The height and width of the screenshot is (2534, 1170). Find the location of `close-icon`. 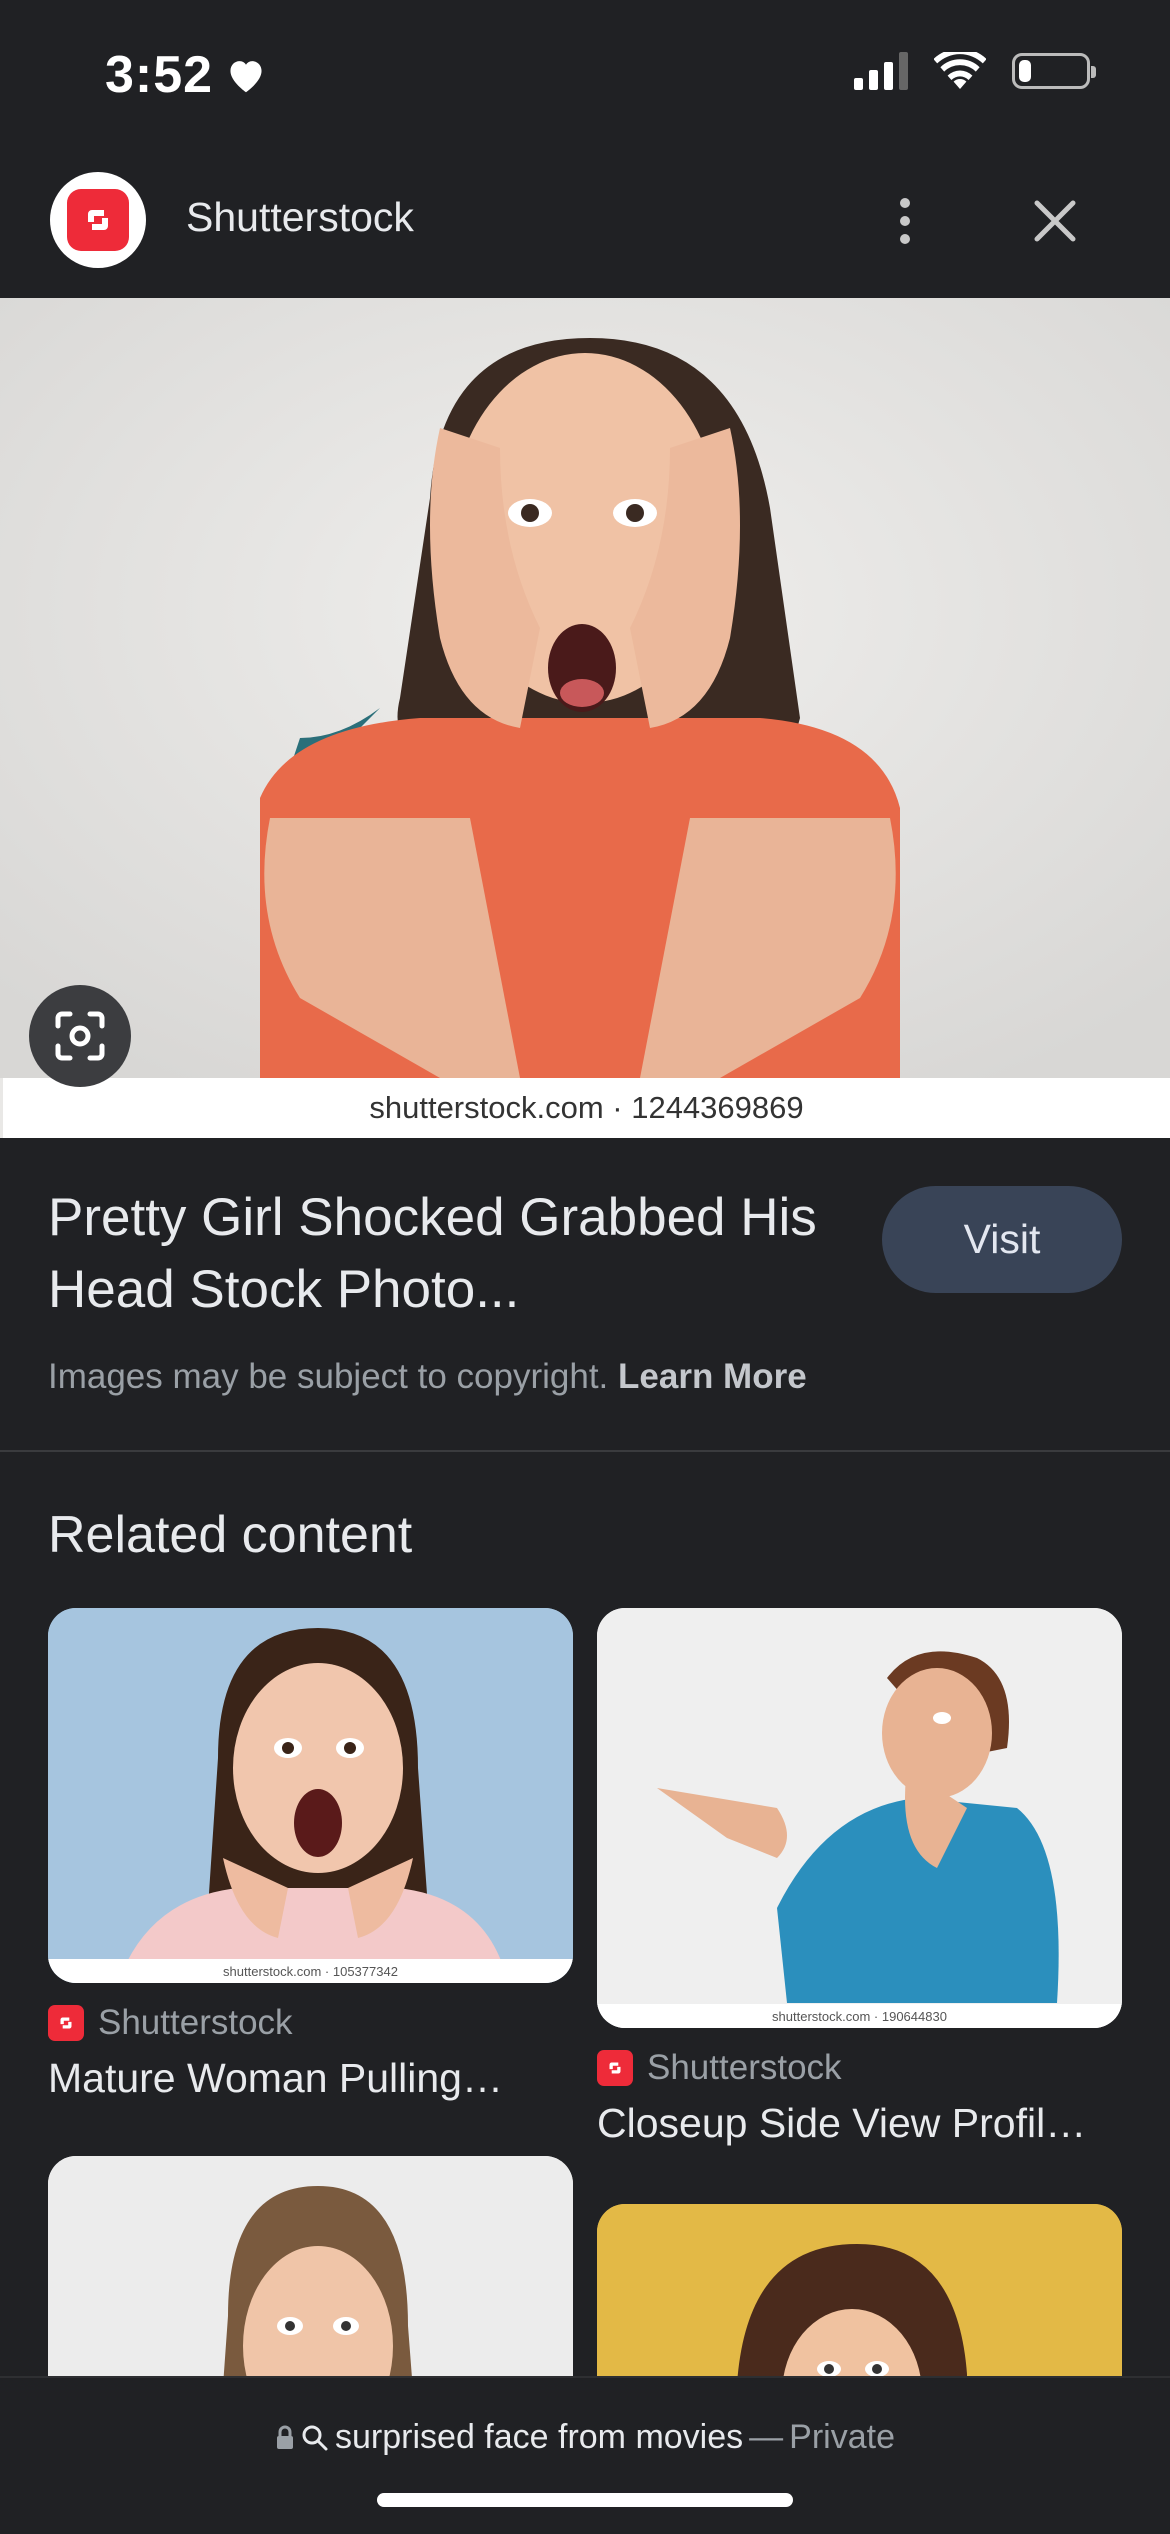

close-icon is located at coordinates (1055, 221).